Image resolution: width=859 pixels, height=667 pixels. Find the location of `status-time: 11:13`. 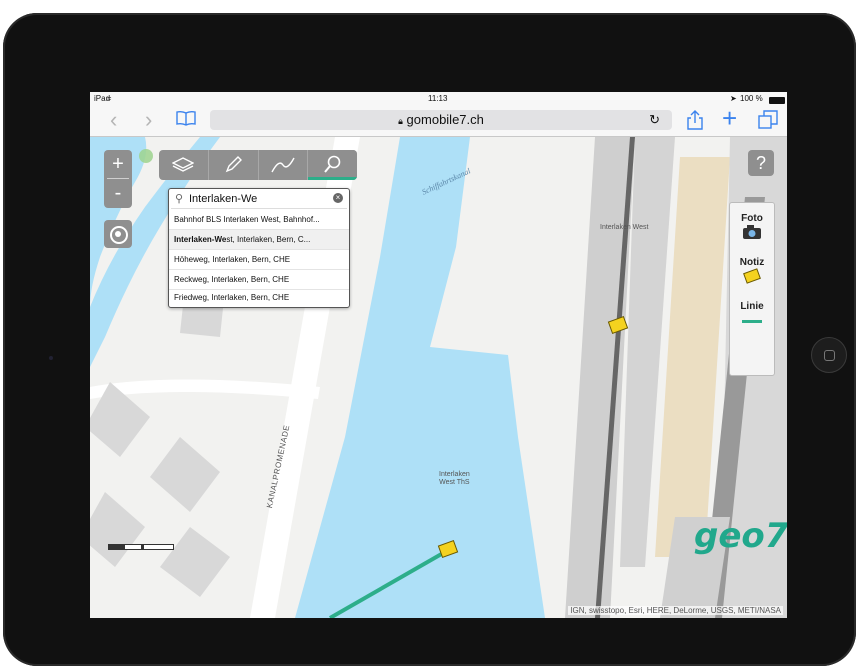

status-time: 11:13 is located at coordinates (438, 98).